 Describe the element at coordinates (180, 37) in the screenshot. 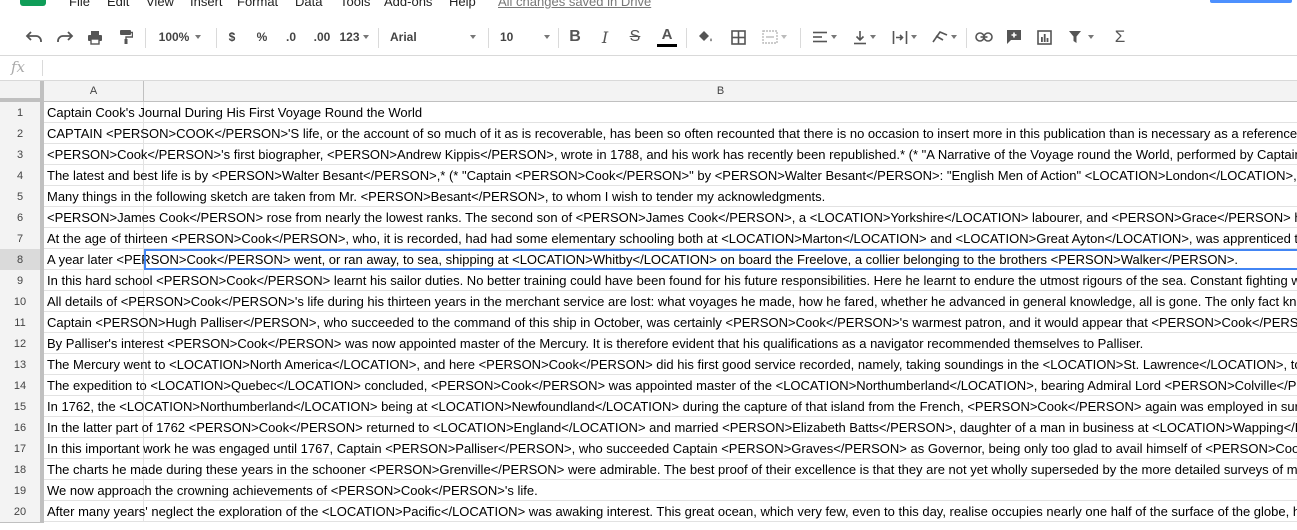

I see `zoom-select: 100%` at that location.